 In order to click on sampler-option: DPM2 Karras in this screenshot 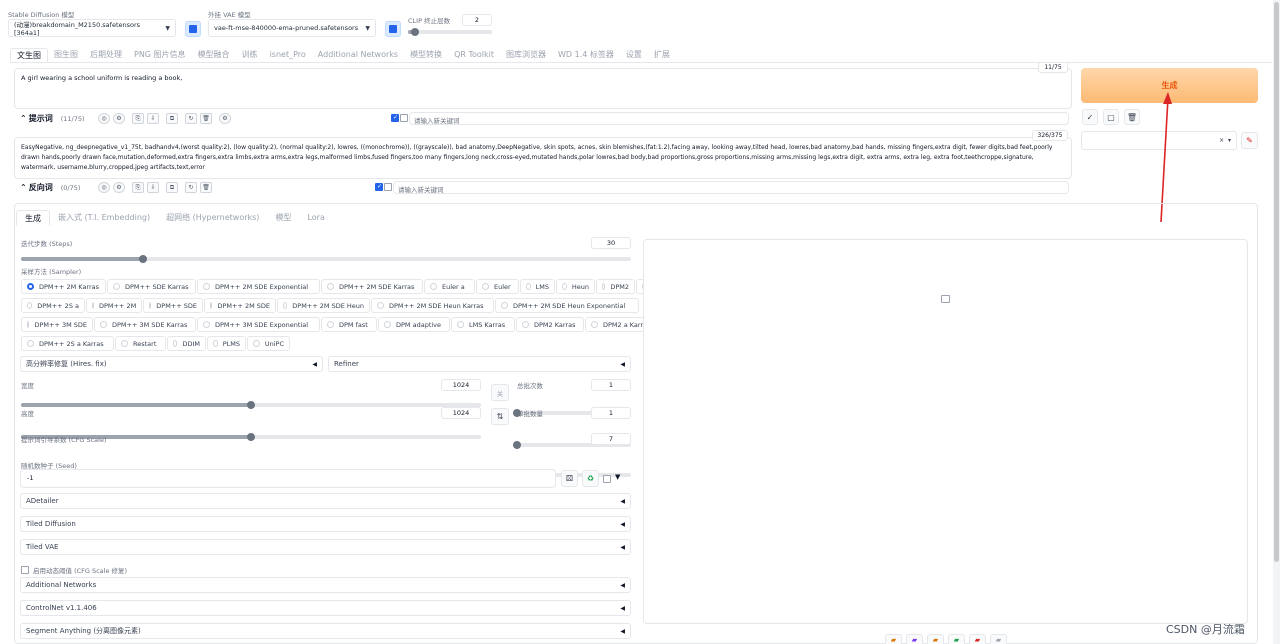, I will do `click(550, 324)`.